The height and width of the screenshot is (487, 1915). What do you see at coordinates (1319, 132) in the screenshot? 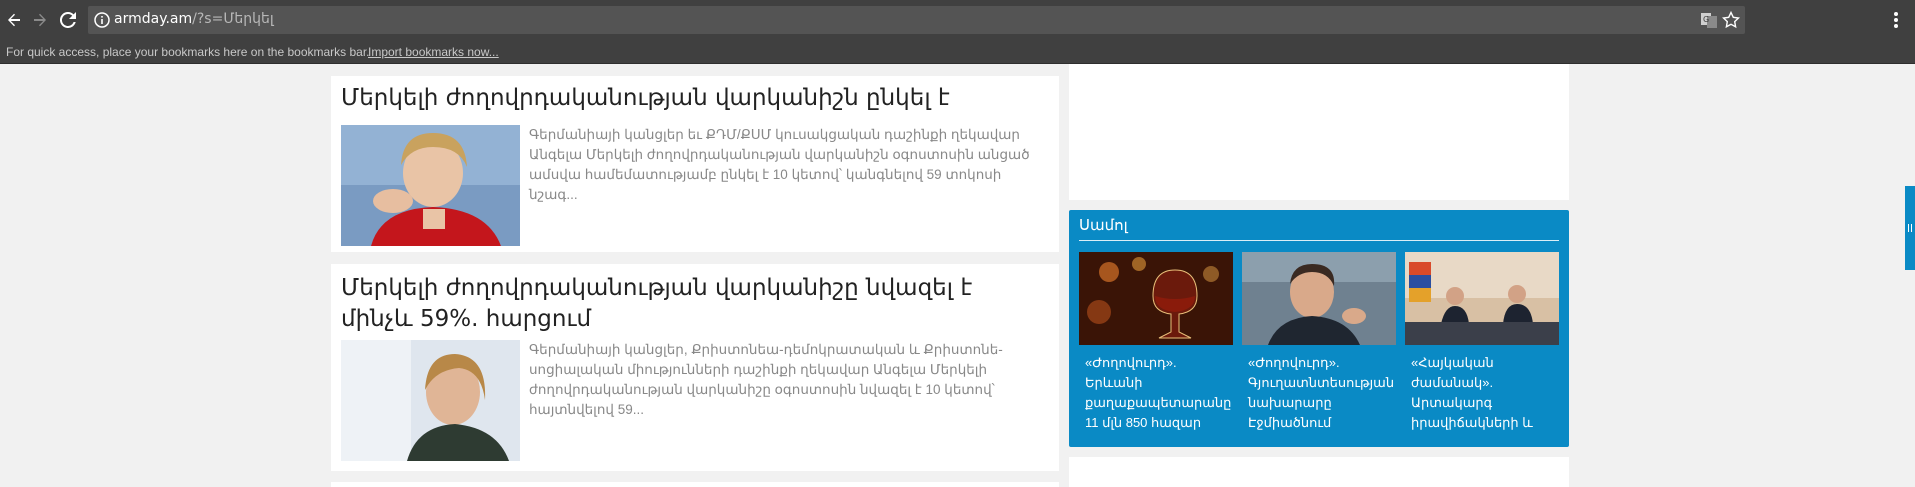
I see `ad-placeholder` at bounding box center [1319, 132].